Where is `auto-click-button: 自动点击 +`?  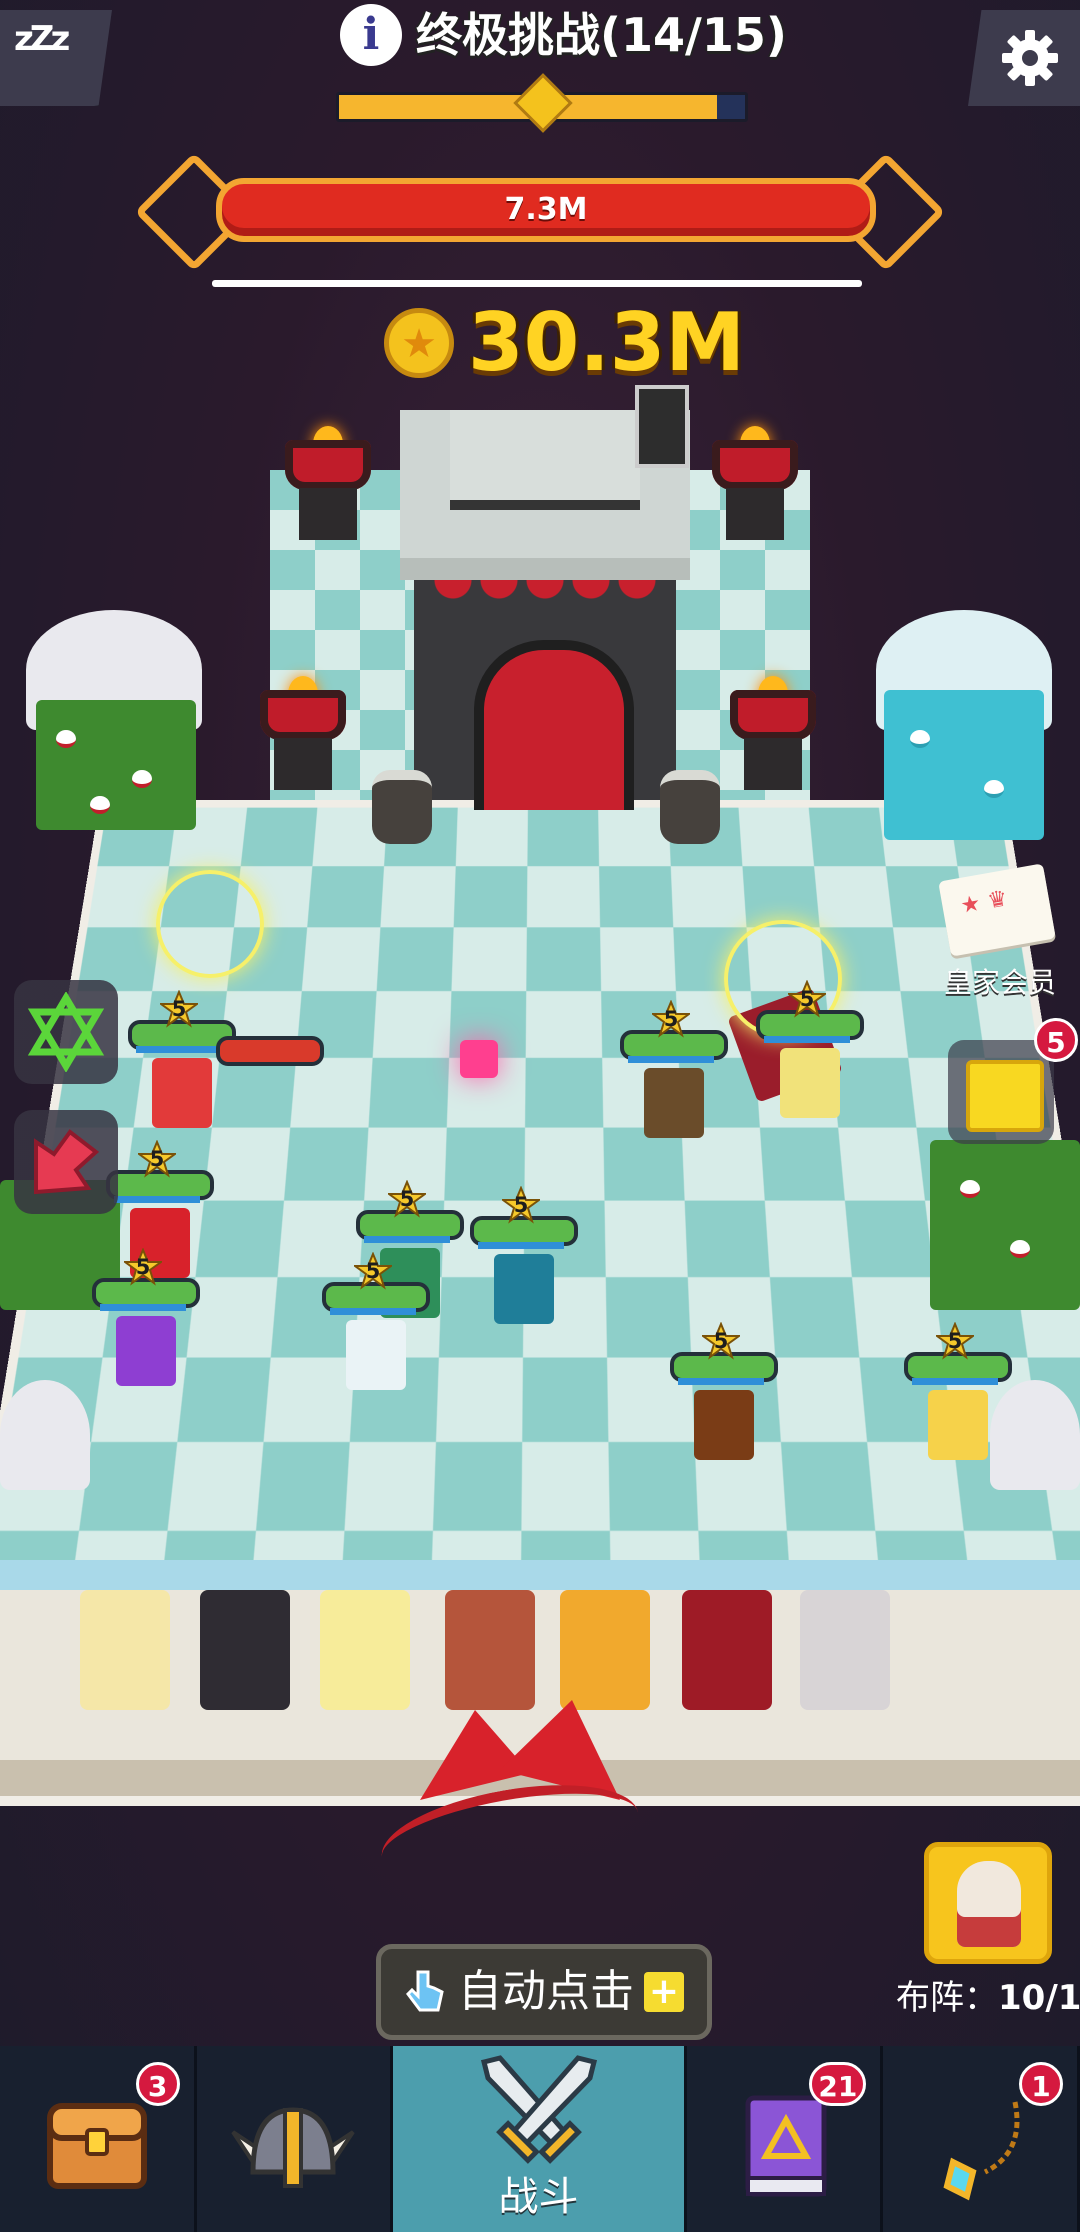 auto-click-button: 自动点击 + is located at coordinates (544, 1992).